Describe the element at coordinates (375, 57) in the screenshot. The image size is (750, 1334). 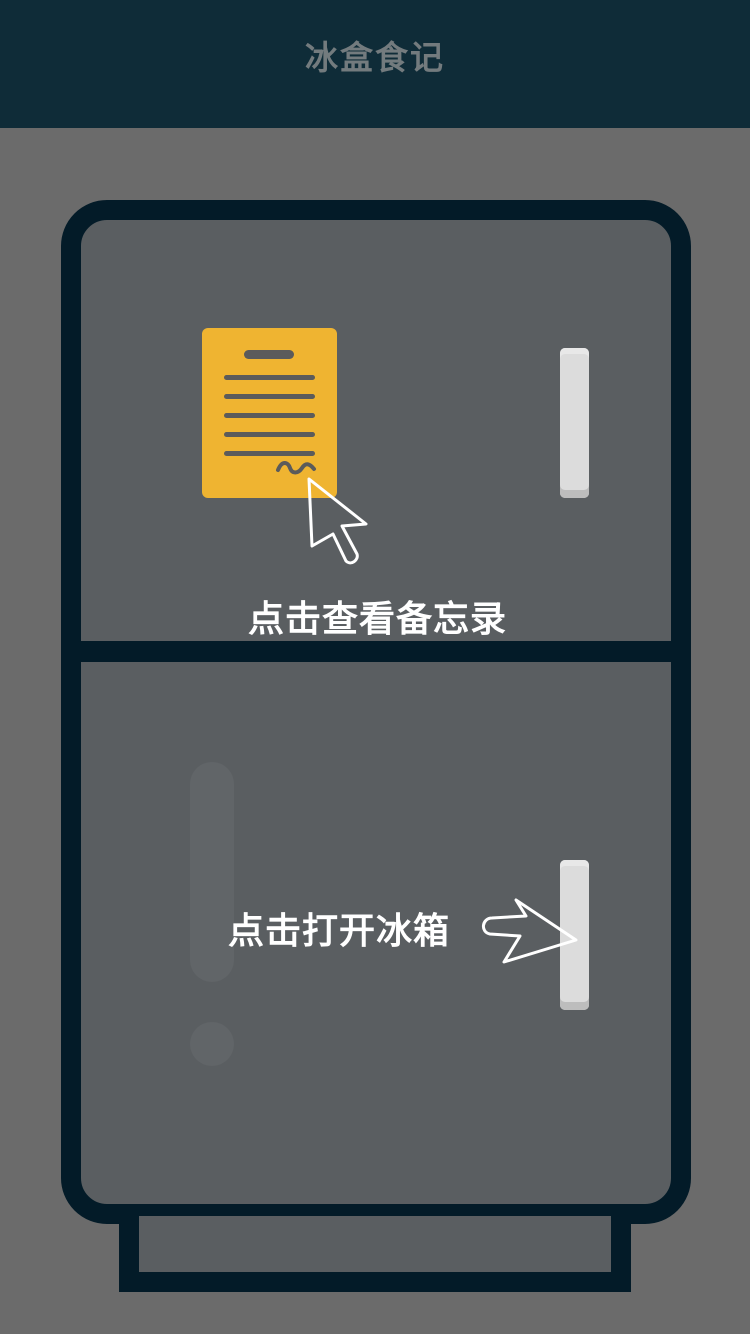
I see `page-title: 冰盒食记` at that location.